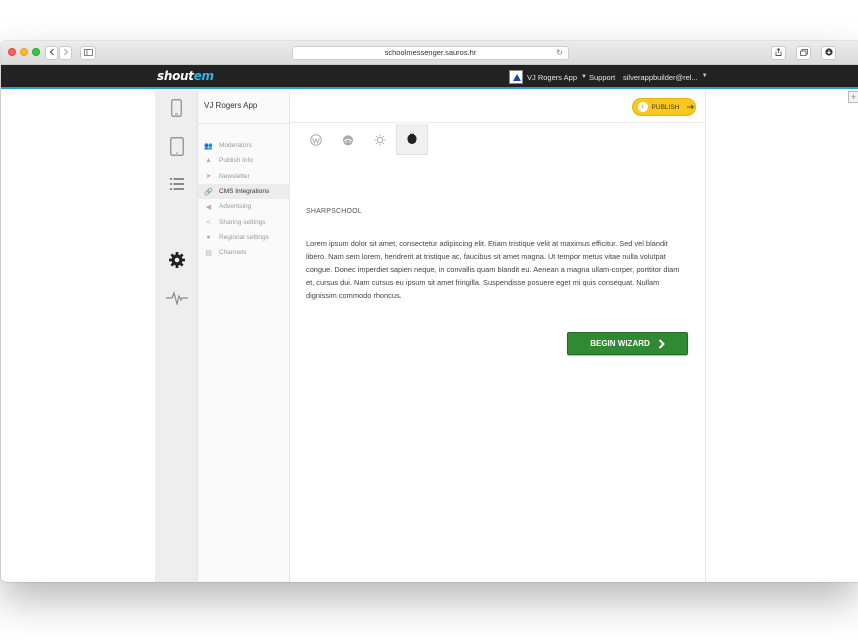 The image size is (858, 644). I want to click on user-menu: silverappbuilder@rel... ▼, so click(665, 77).